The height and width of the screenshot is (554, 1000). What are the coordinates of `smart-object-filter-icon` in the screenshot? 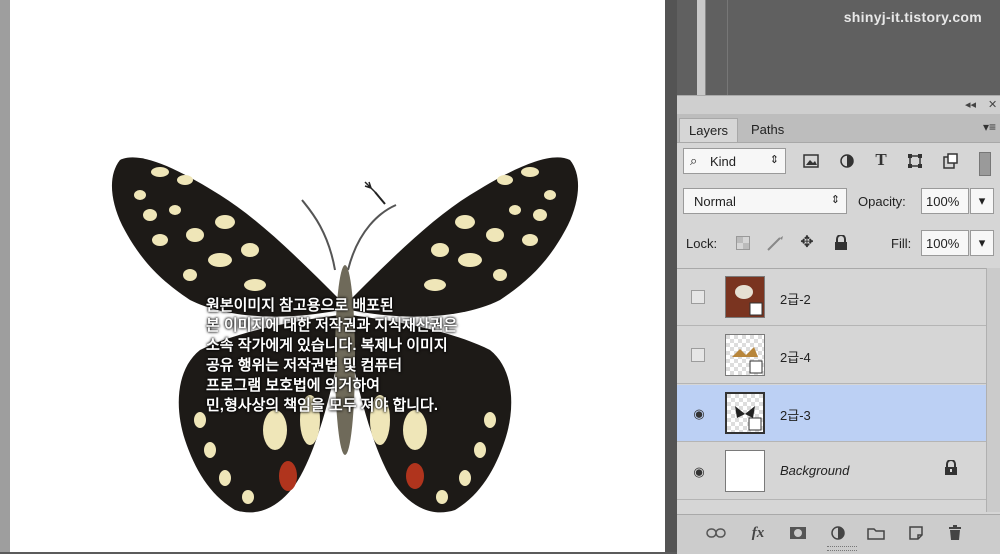 It's located at (950, 161).